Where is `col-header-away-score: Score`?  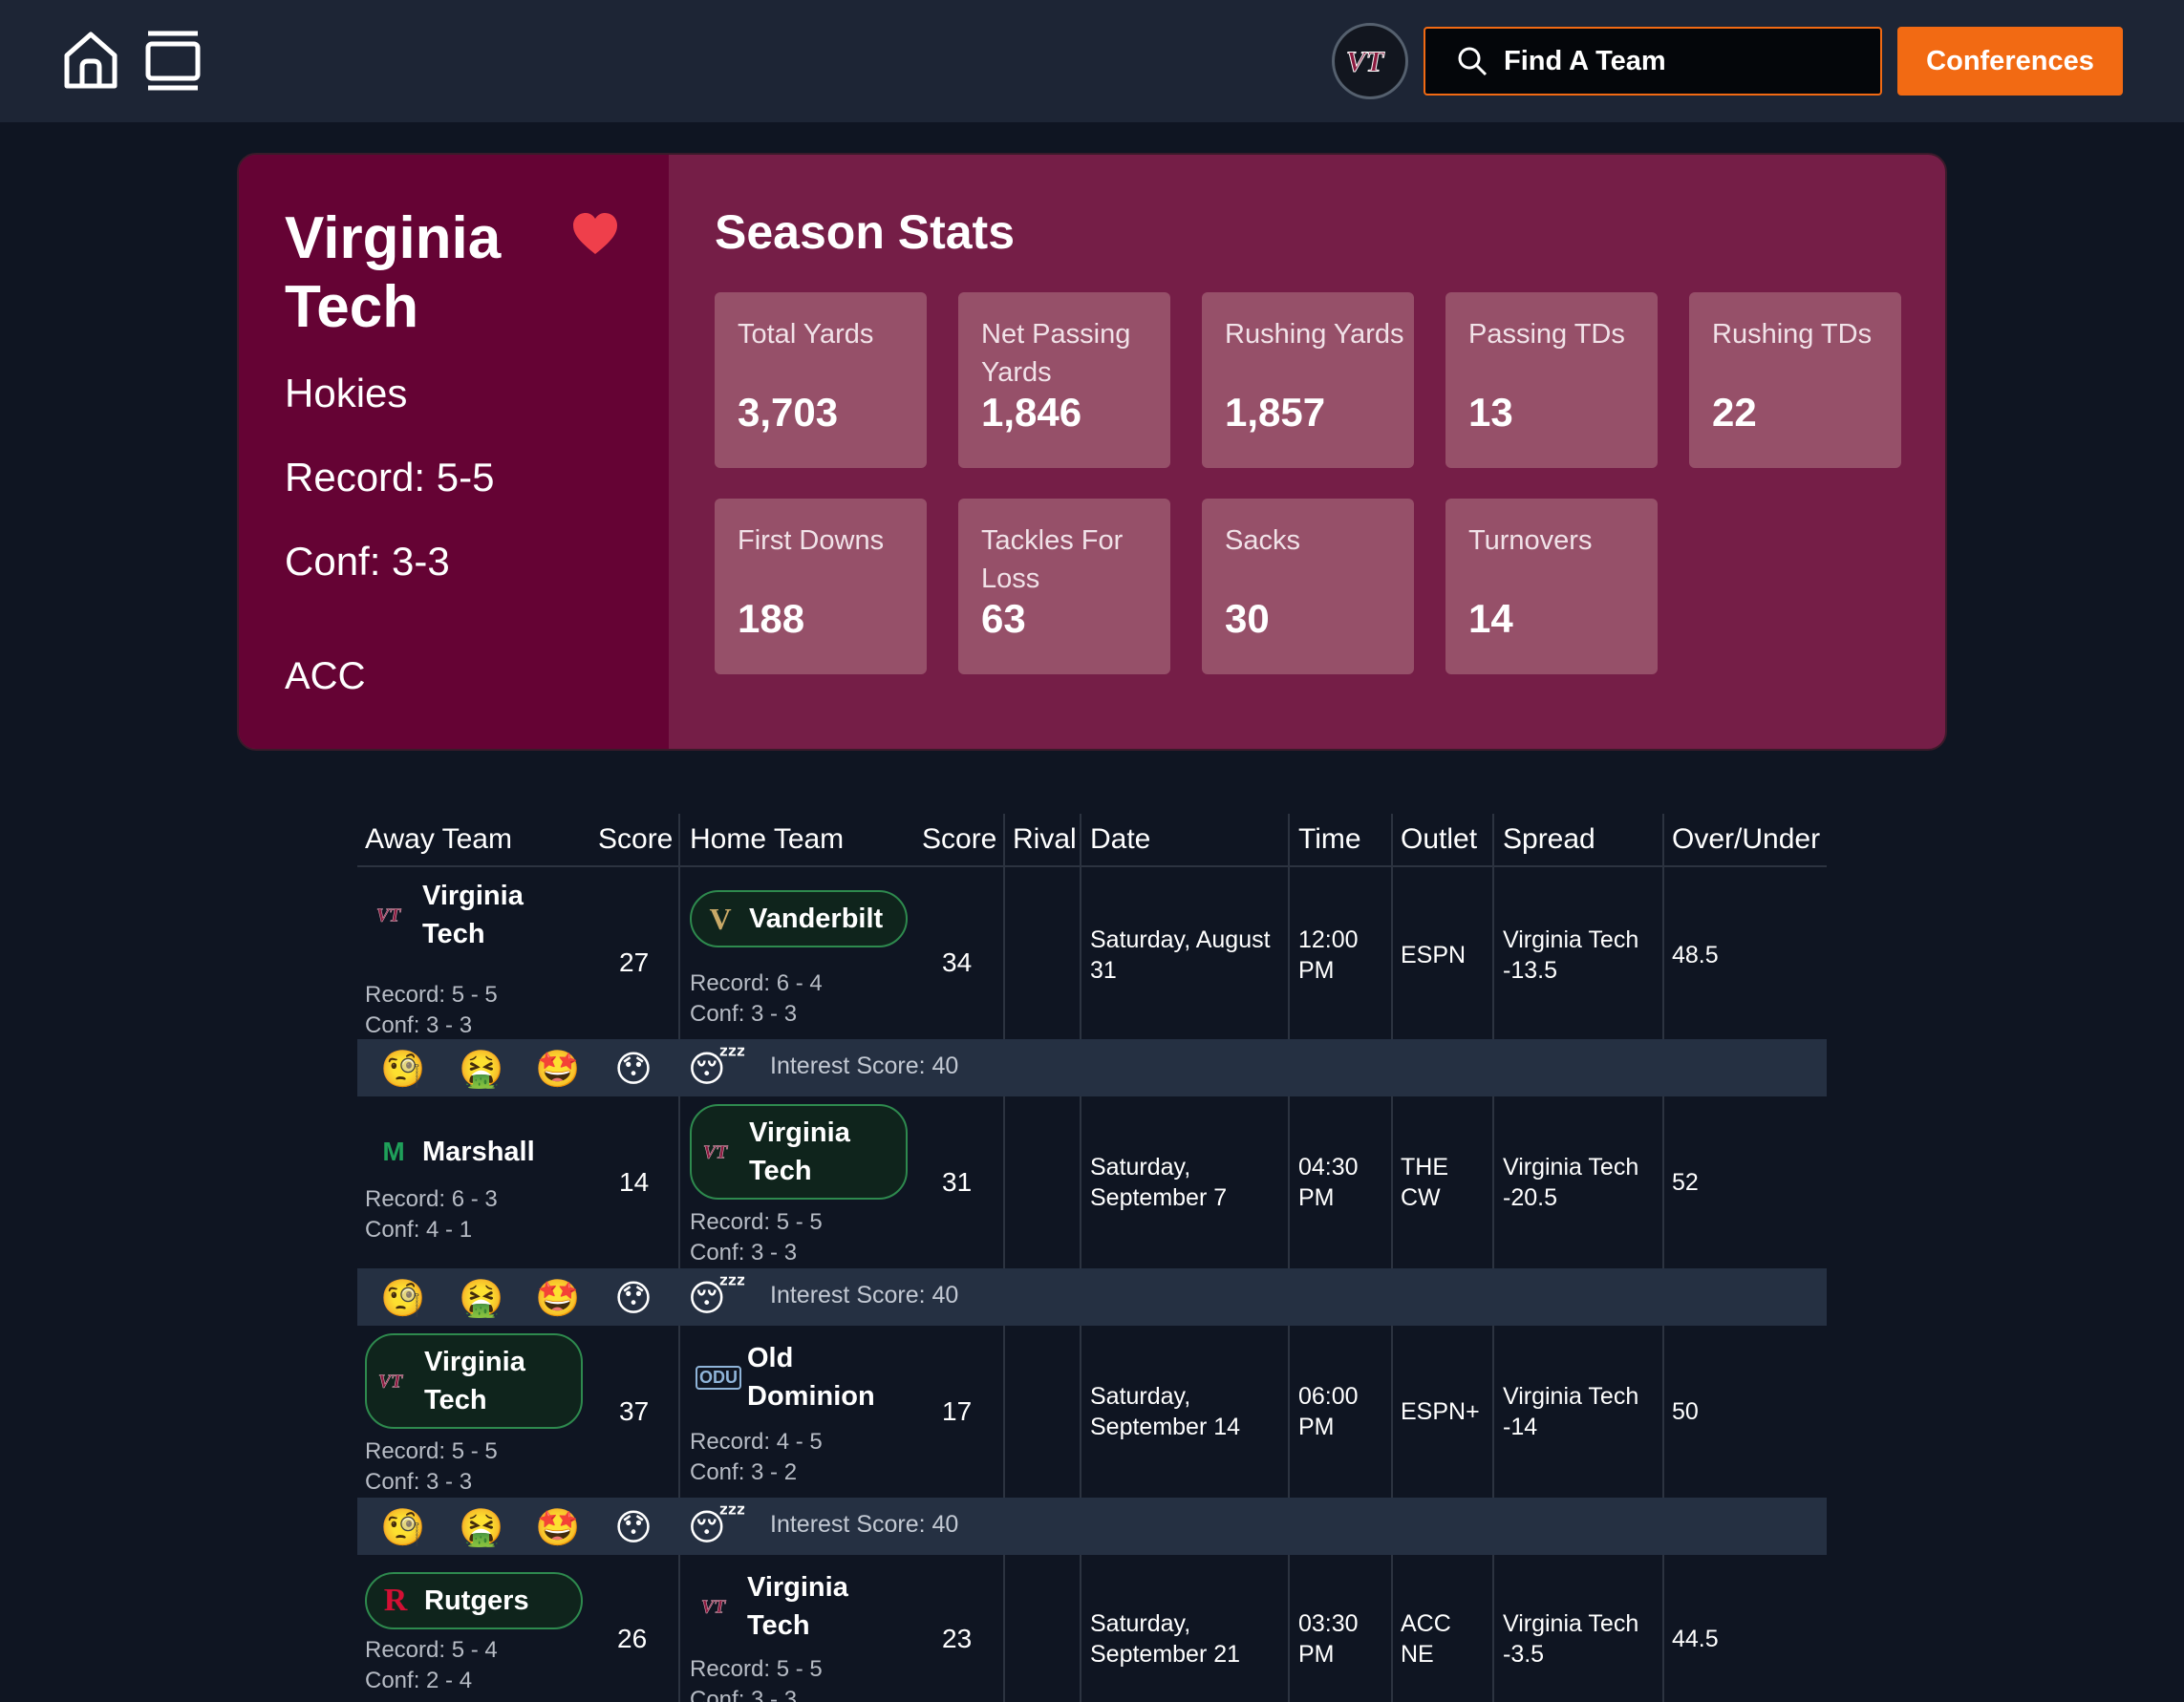 col-header-away-score: Score is located at coordinates (635, 839).